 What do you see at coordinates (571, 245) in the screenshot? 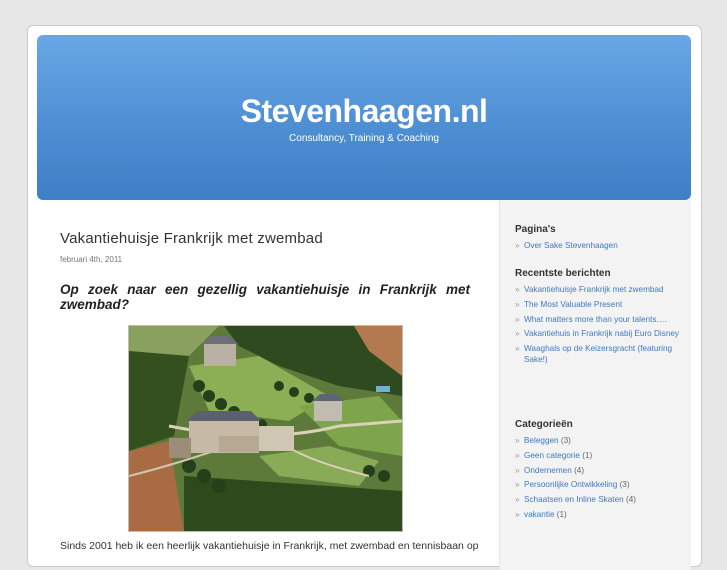
I see `sidebar-page-link: Over Sake Stevenhaagen` at bounding box center [571, 245].